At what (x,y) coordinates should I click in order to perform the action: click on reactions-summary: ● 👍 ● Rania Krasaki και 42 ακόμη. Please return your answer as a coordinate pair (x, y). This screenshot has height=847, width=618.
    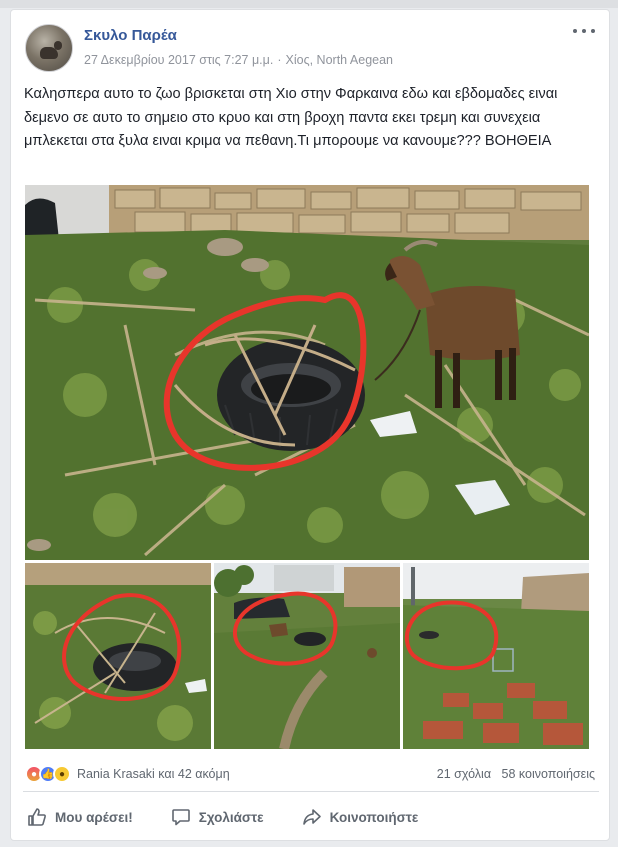
    Looking at the image, I should click on (127, 774).